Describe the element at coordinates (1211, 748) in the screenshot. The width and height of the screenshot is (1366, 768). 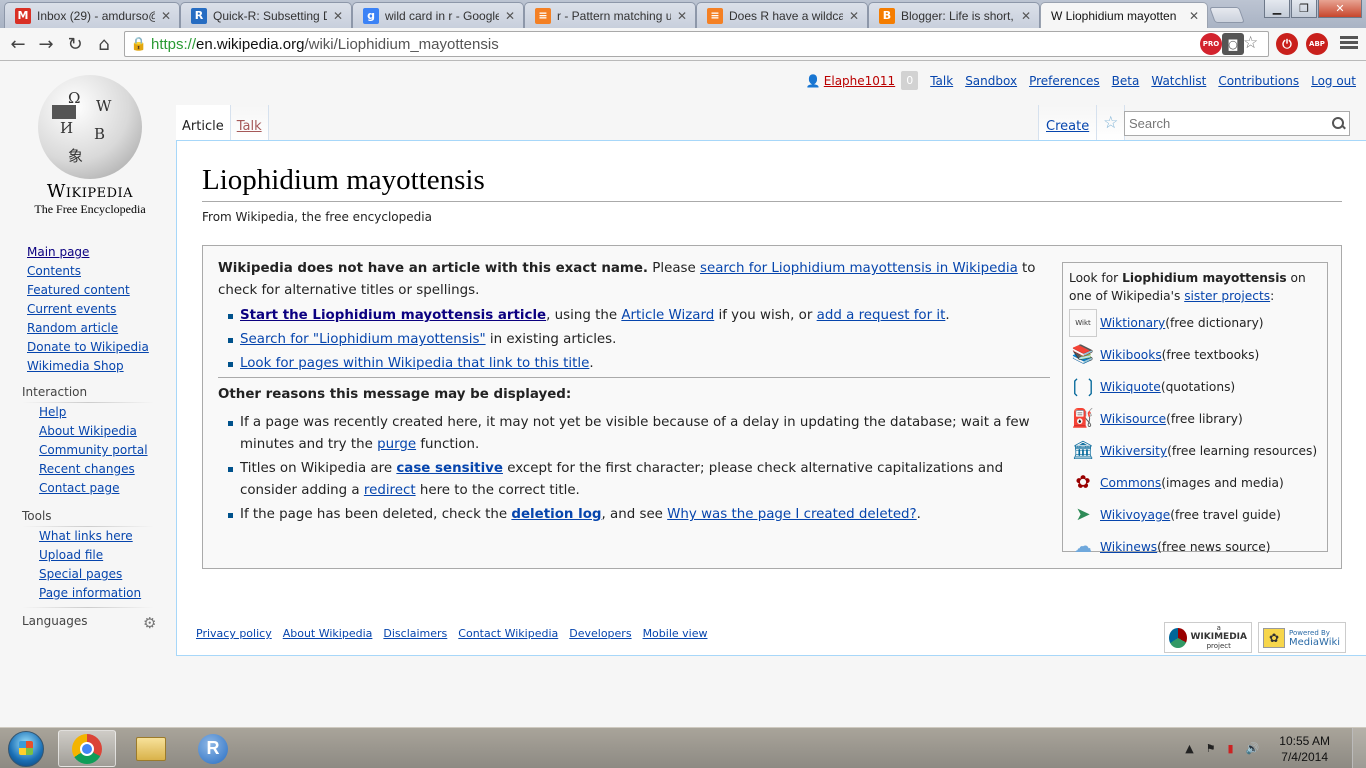
I see `action-center-icon: ⚑` at that location.